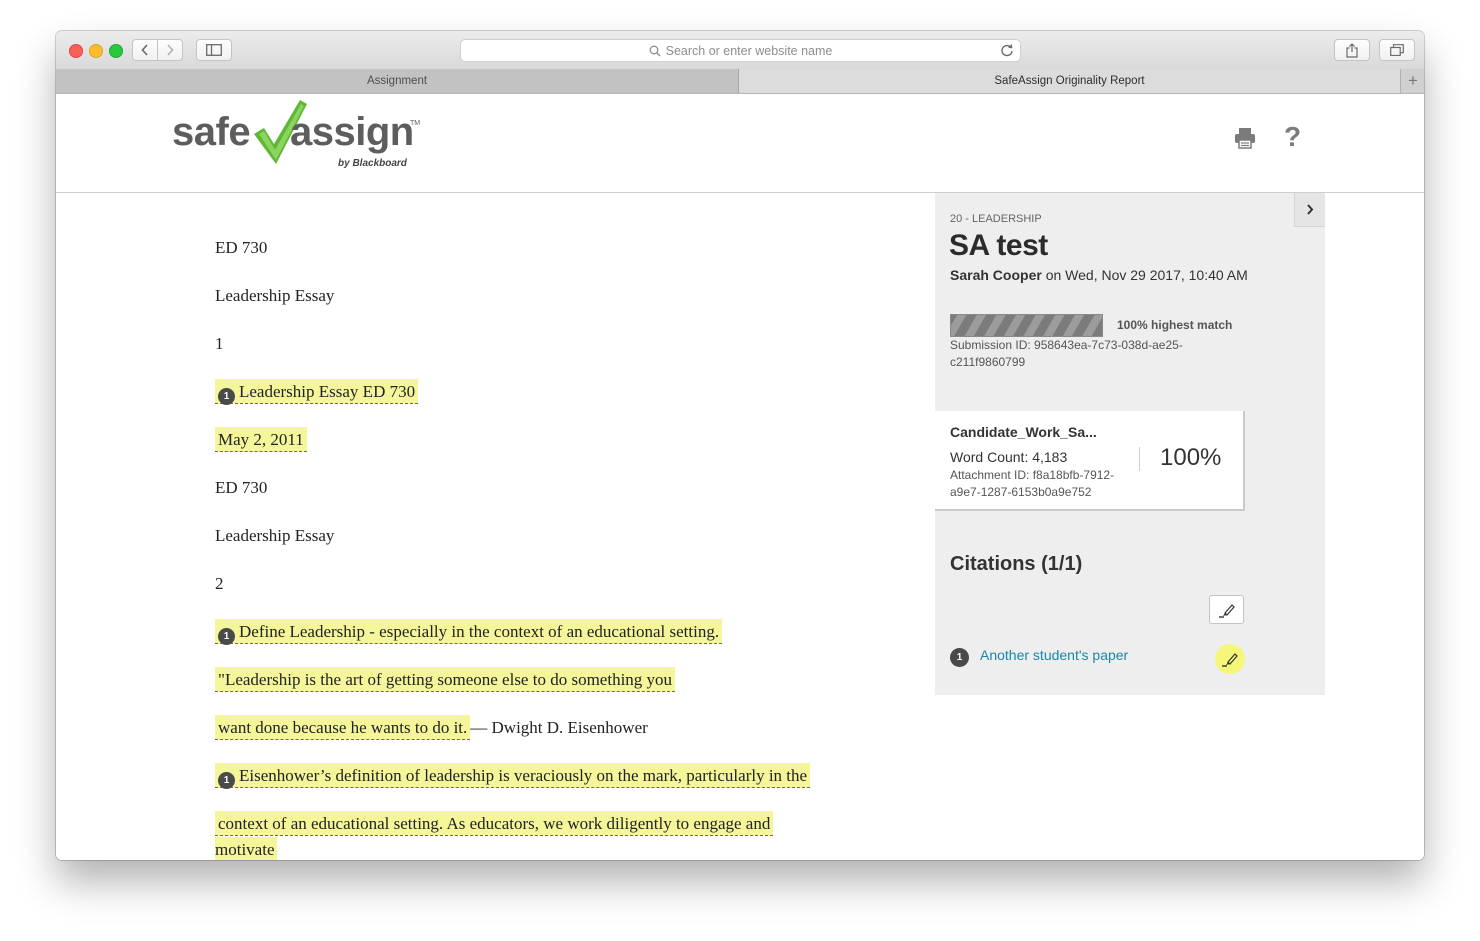  Describe the element at coordinates (749, 50) in the screenshot. I see `address-placeholder: Search or enter website name` at that location.